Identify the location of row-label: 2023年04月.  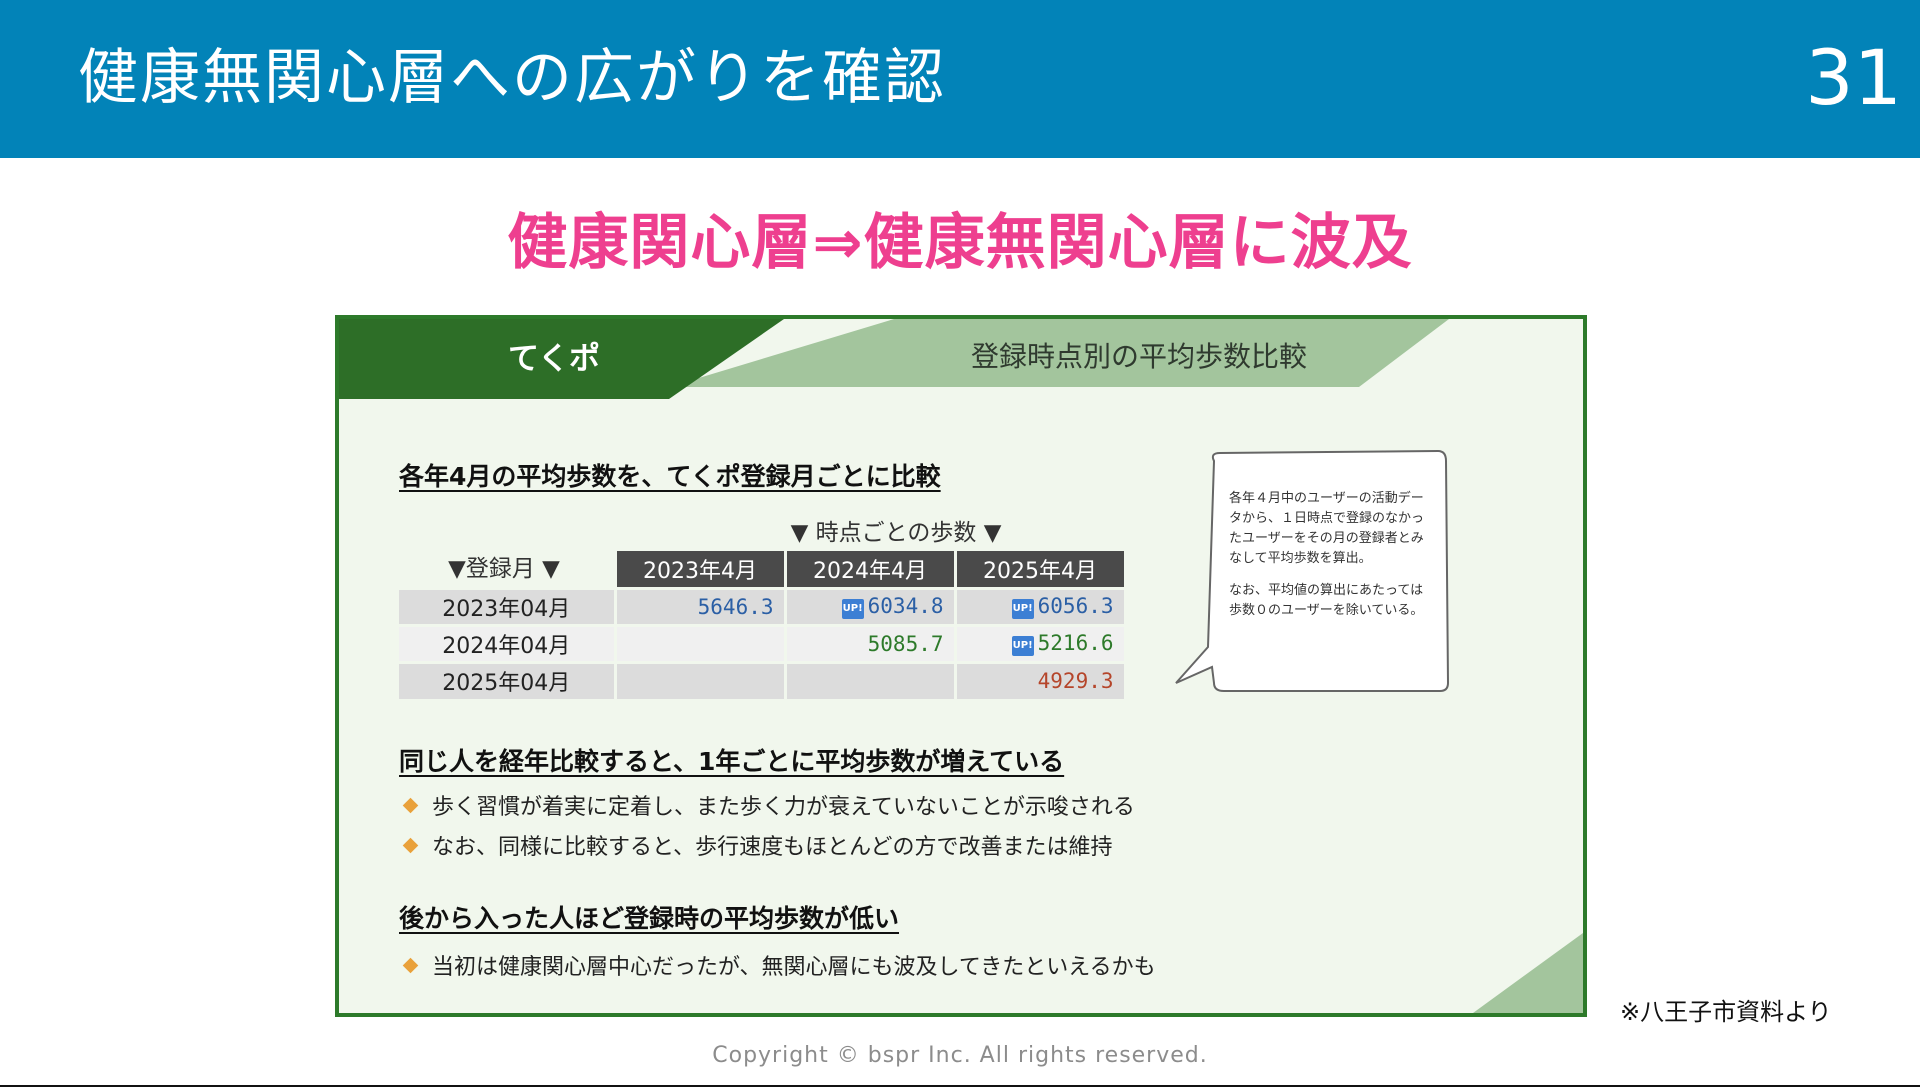
(508, 605).